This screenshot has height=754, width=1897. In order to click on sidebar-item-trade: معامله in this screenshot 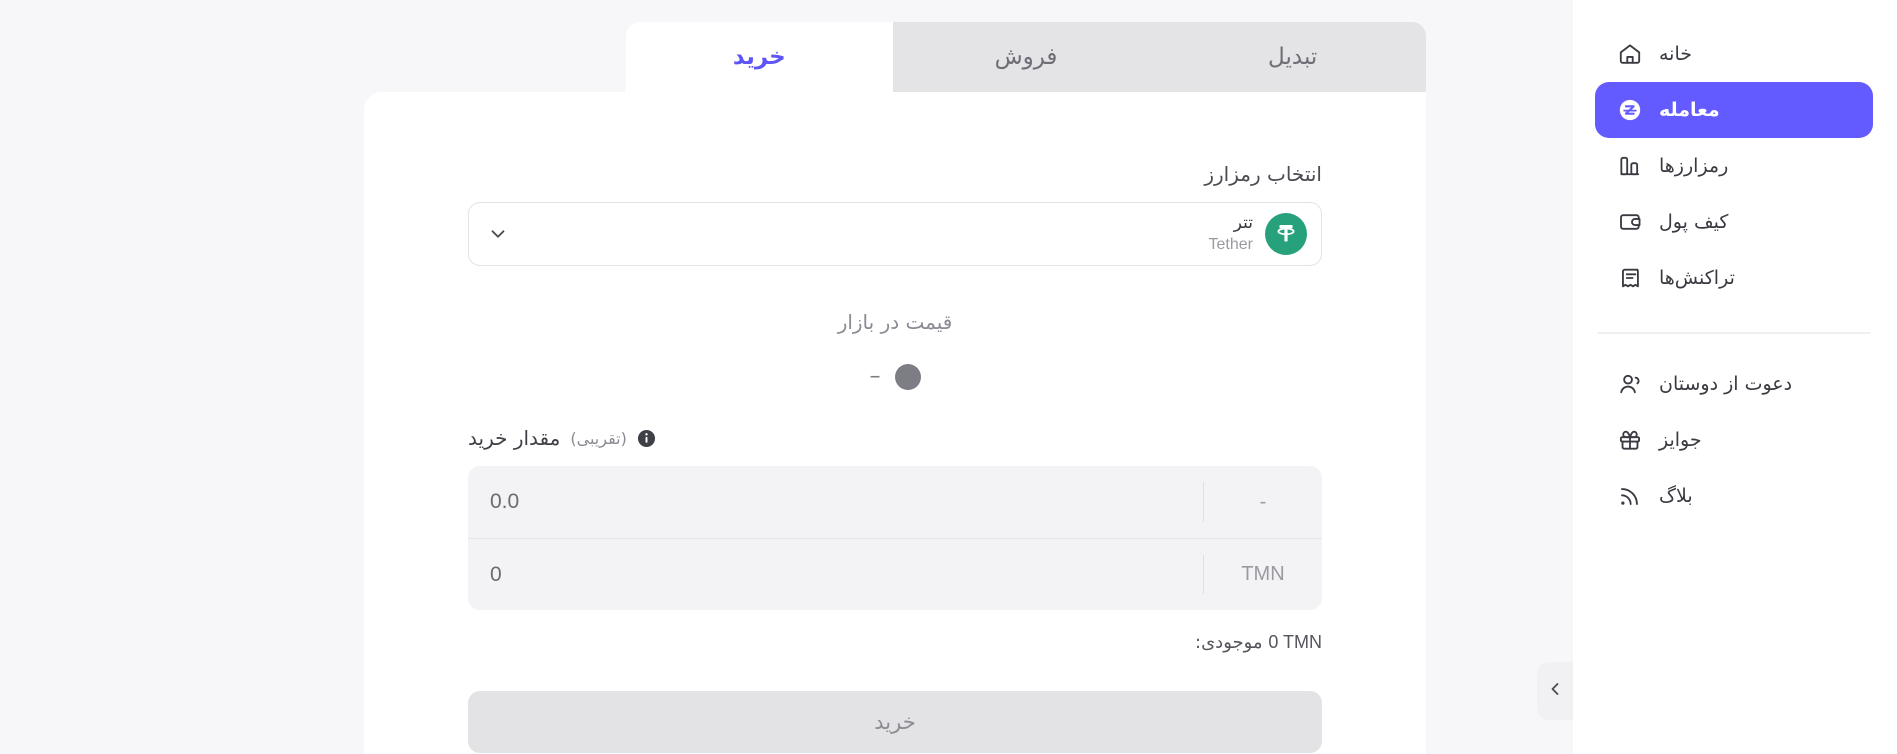, I will do `click(1734, 110)`.